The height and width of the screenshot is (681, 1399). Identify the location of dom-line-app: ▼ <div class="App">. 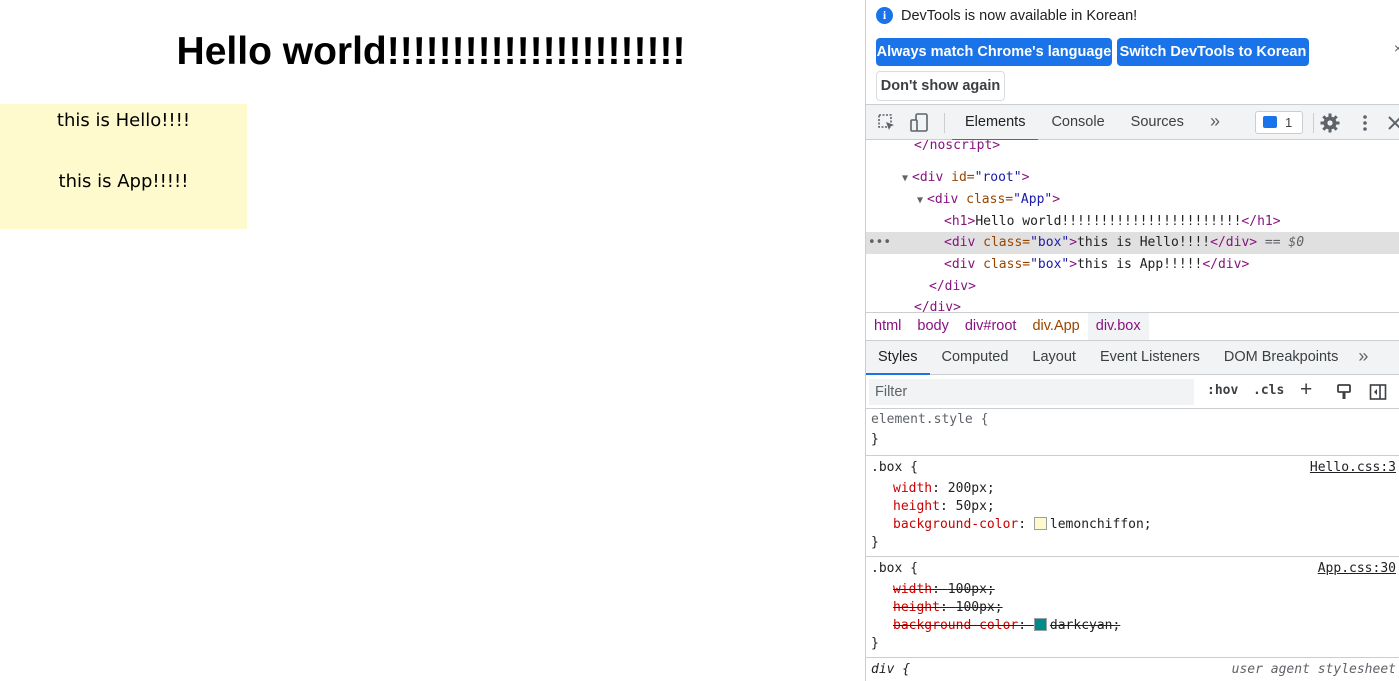
(1158, 200).